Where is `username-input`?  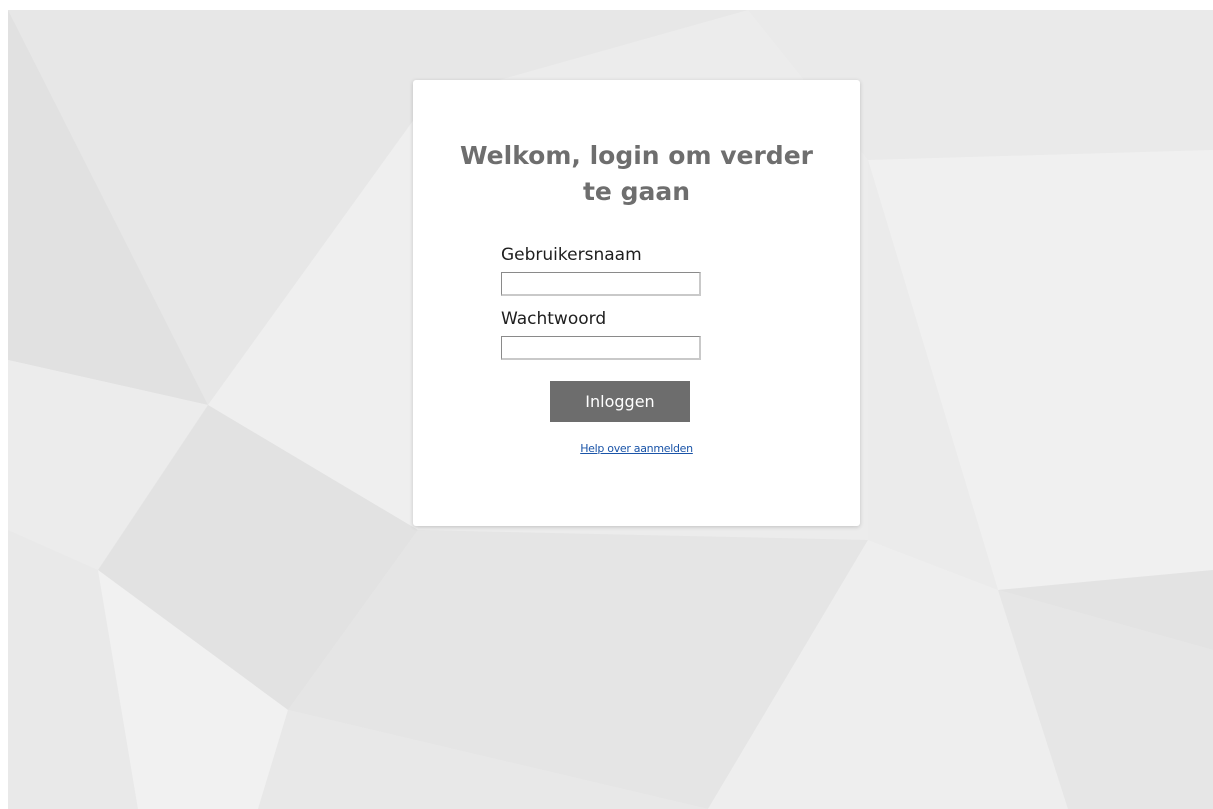 username-input is located at coordinates (601, 284).